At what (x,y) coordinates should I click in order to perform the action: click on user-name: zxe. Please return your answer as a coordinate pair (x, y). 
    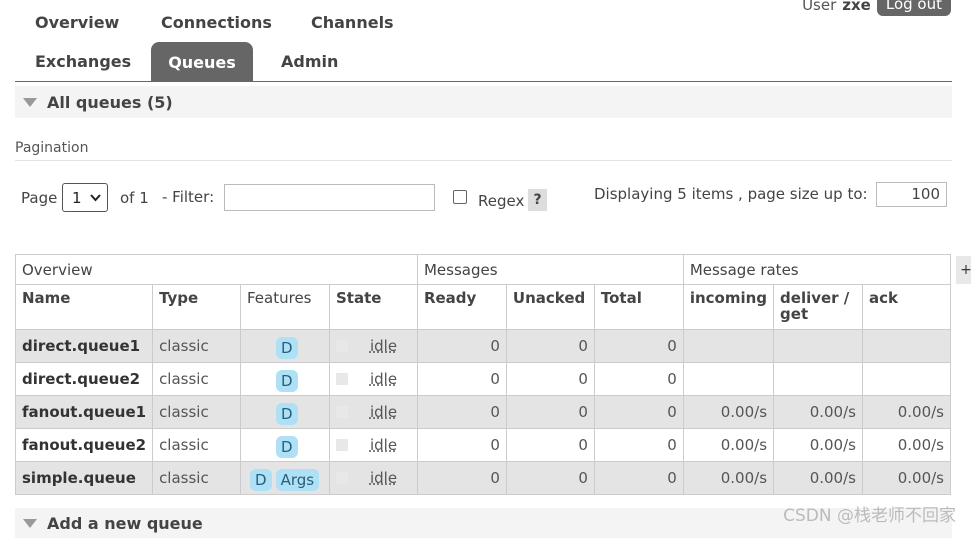
    Looking at the image, I should click on (856, 7).